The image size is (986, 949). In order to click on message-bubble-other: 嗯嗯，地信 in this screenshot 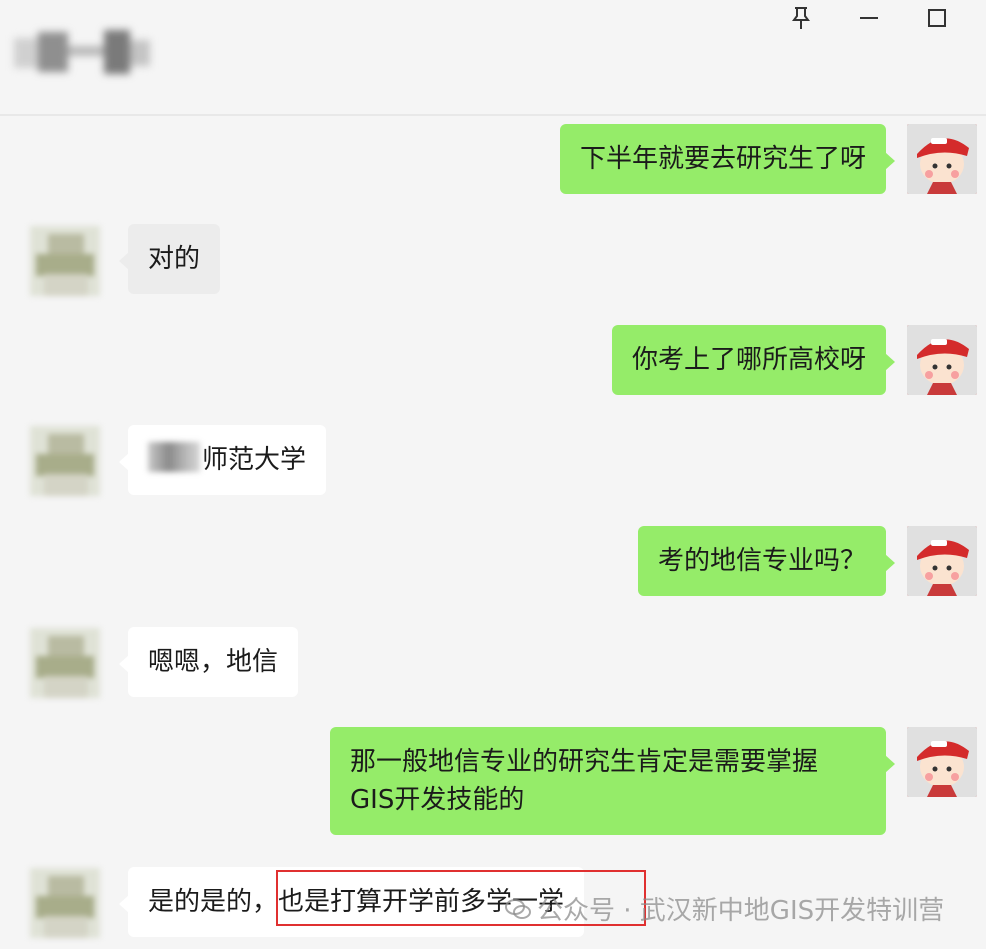, I will do `click(208, 662)`.